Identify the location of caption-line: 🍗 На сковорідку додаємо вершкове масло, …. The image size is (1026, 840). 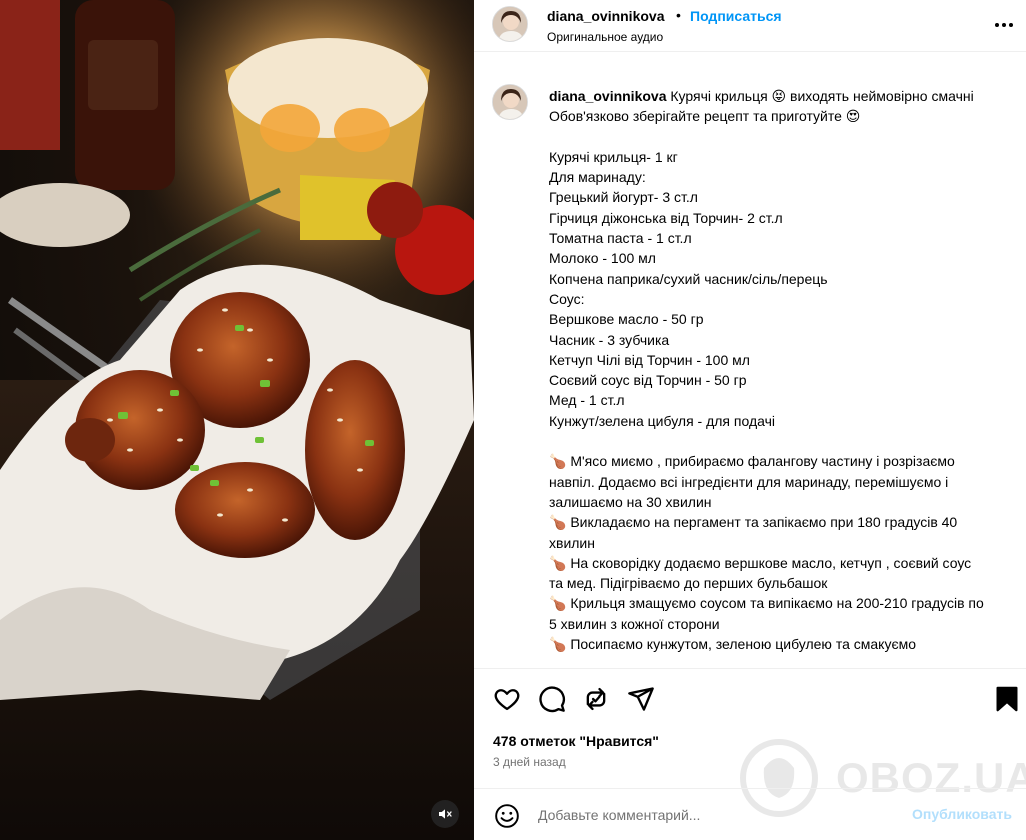
(762, 573).